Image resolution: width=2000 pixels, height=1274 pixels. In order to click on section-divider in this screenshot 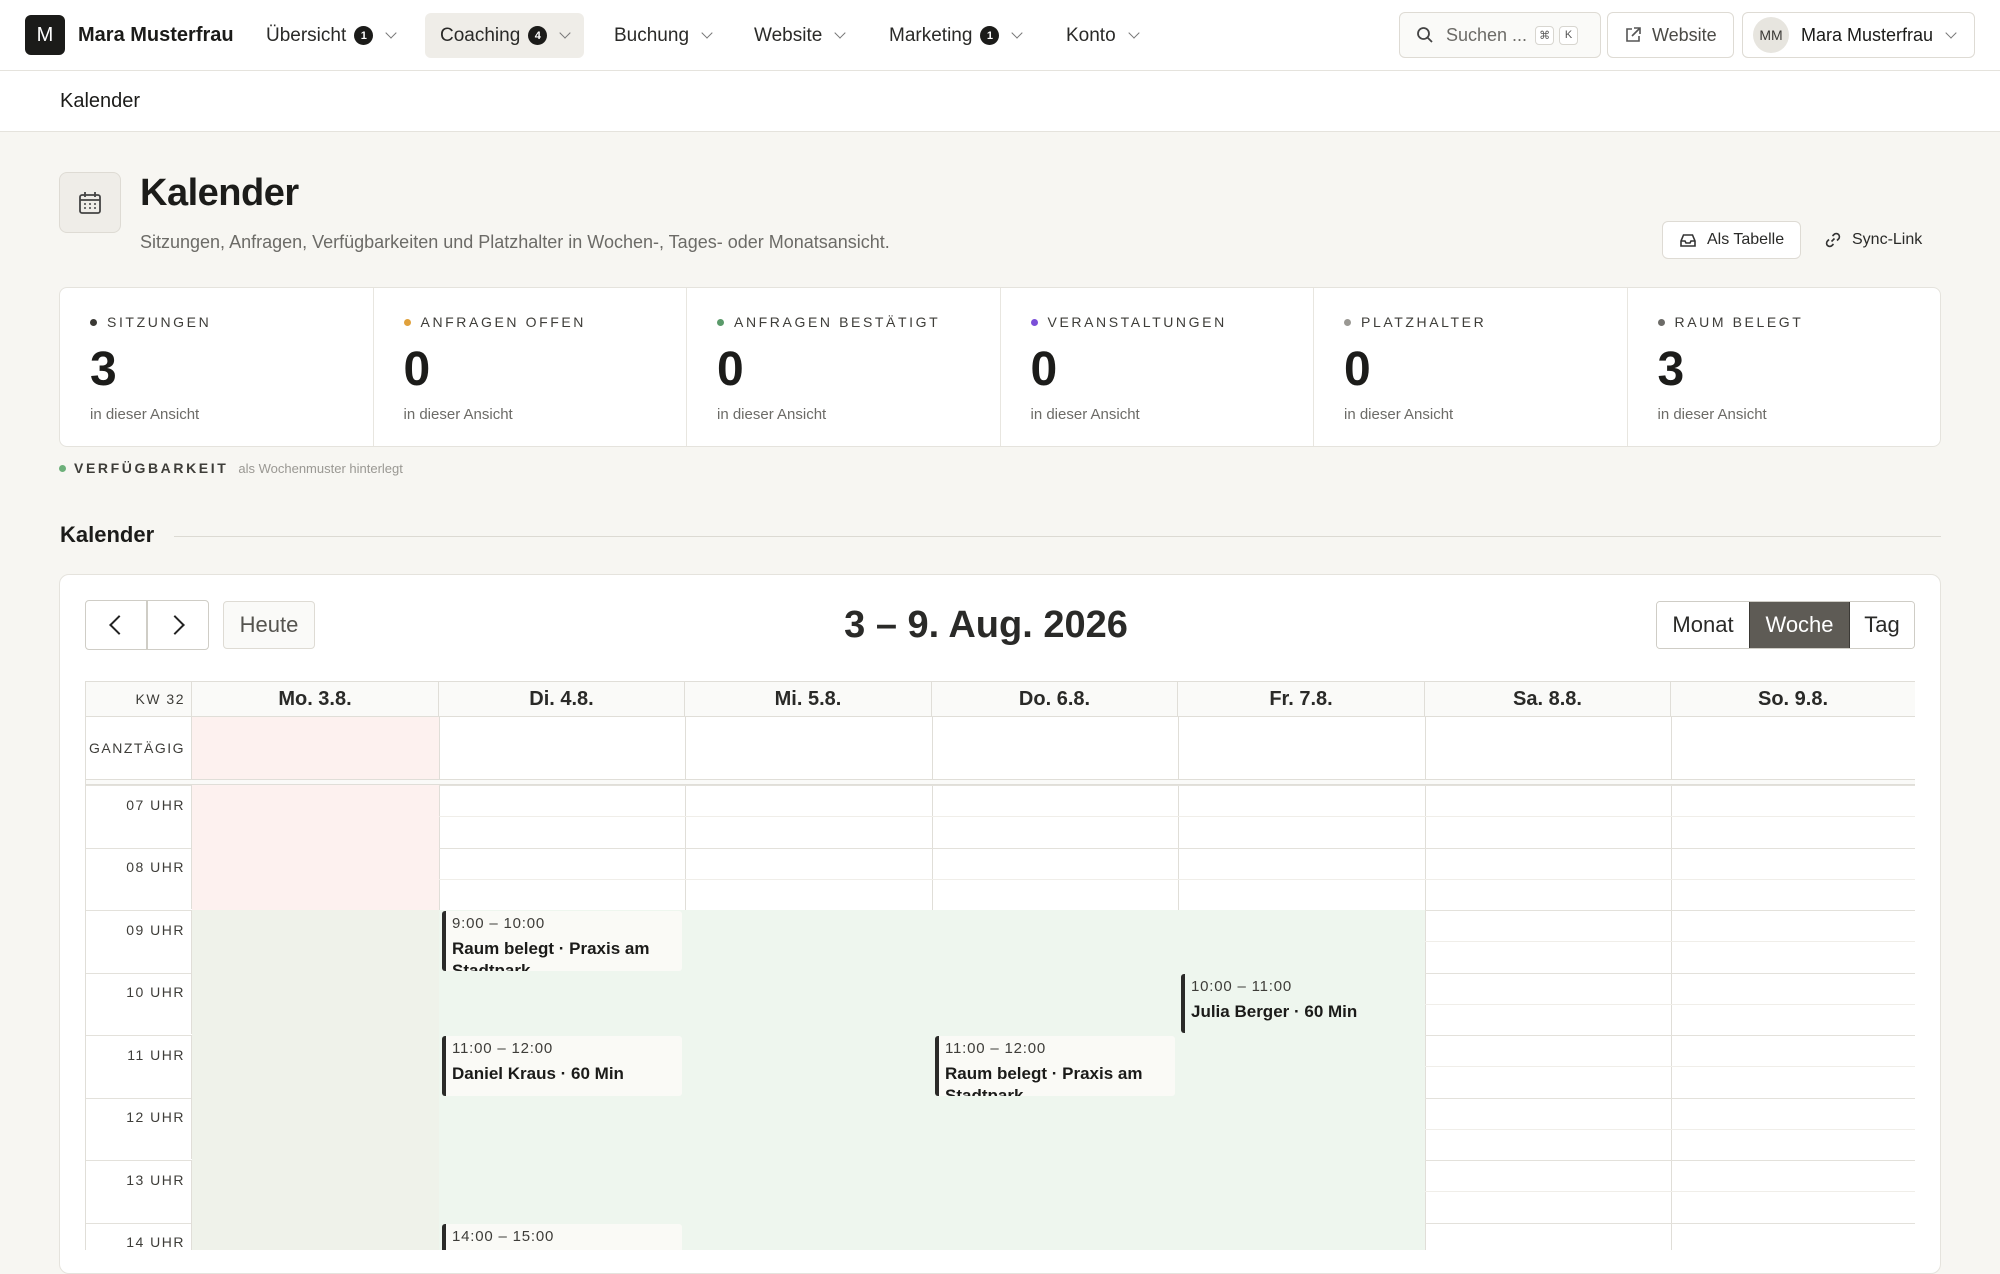, I will do `click(1057, 536)`.